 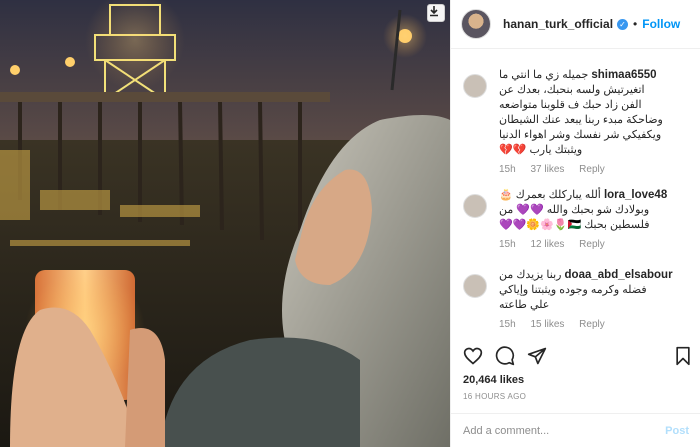 What do you see at coordinates (537, 356) in the screenshot?
I see `share-icon` at bounding box center [537, 356].